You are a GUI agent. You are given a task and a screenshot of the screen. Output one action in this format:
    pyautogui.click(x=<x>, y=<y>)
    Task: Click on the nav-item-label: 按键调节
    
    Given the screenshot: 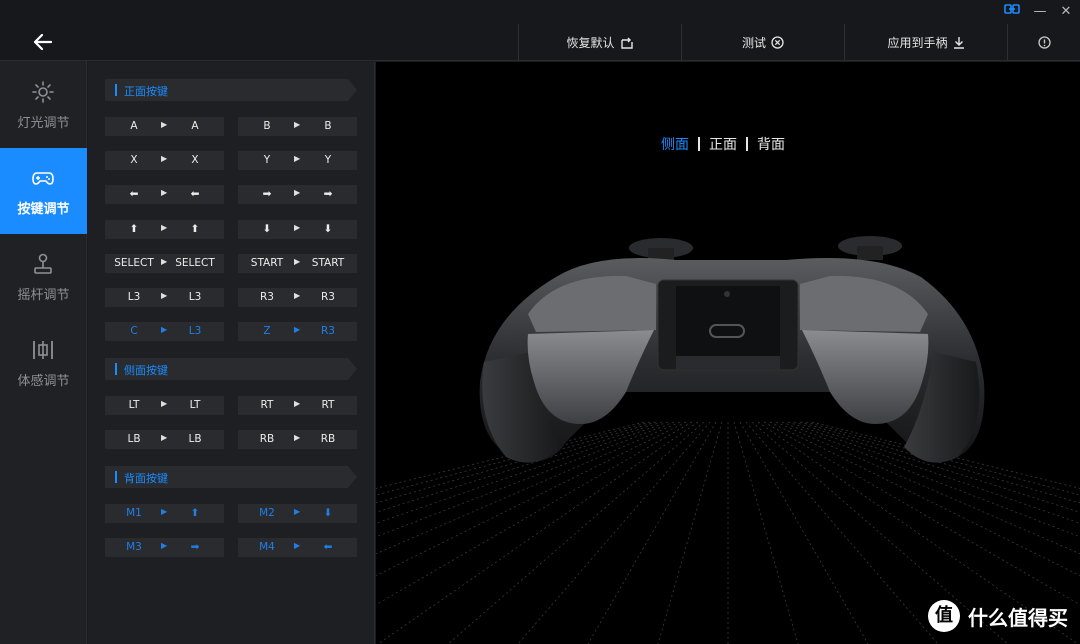 What is the action you would take?
    pyautogui.click(x=43, y=209)
    